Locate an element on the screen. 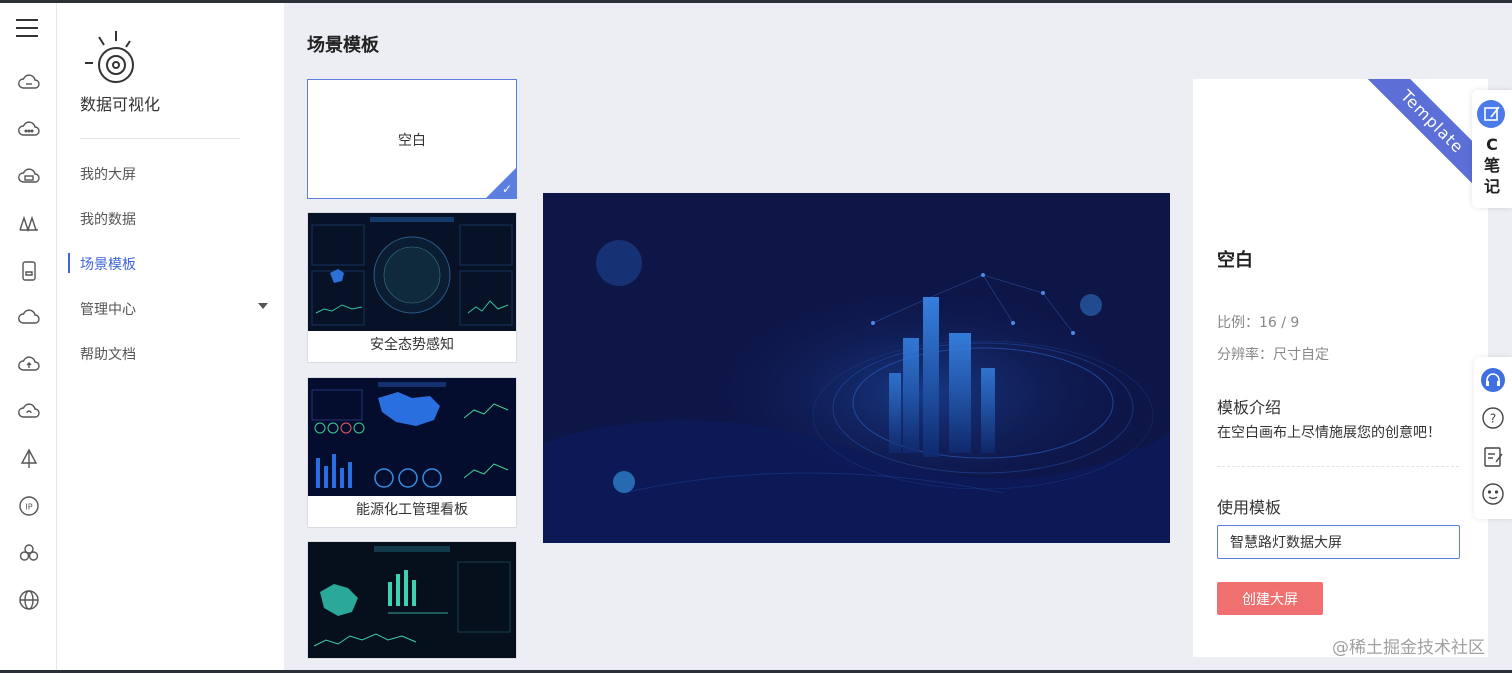  cloud-sync-icon is located at coordinates (29, 412).